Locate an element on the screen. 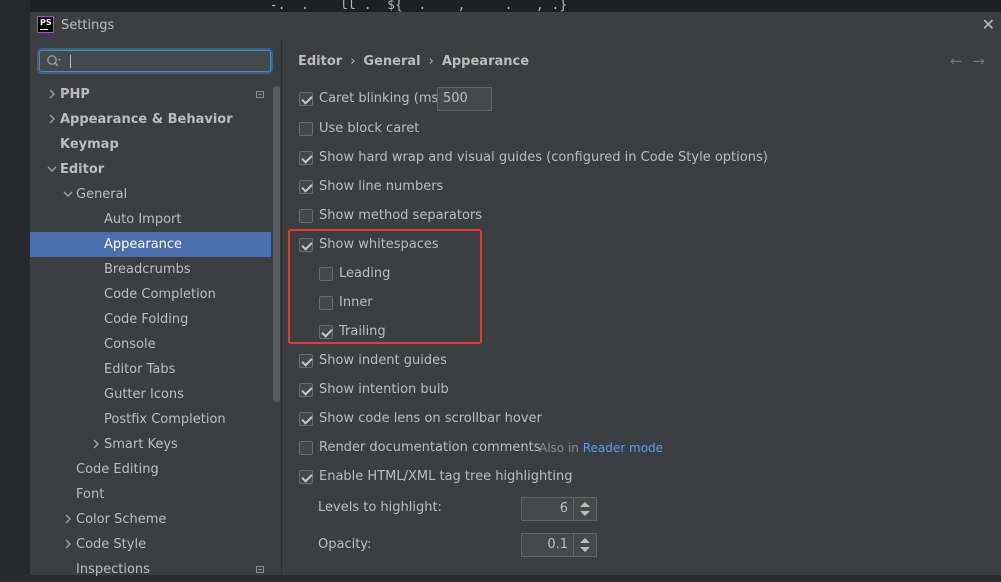  tree-item-label: Keymap is located at coordinates (89, 144).